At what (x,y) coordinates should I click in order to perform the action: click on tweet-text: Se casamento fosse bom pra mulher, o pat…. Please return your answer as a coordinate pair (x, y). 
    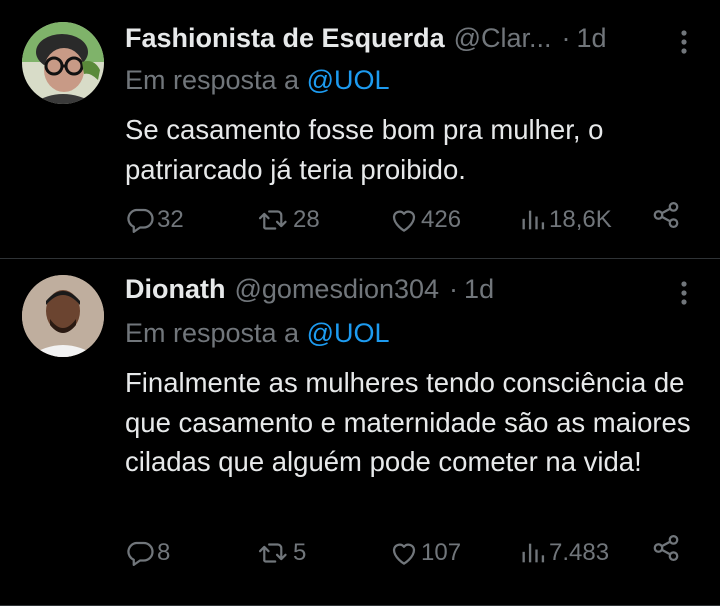
    Looking at the image, I should click on (364, 149).